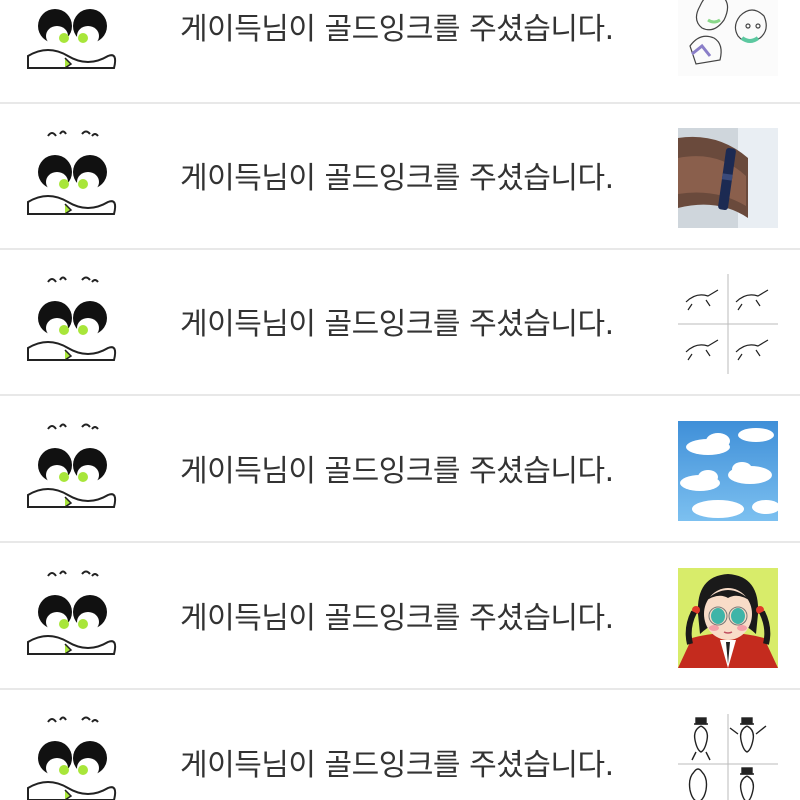  Describe the element at coordinates (728, 618) in the screenshot. I see `thumbnail-anime-girl-portrait` at that location.